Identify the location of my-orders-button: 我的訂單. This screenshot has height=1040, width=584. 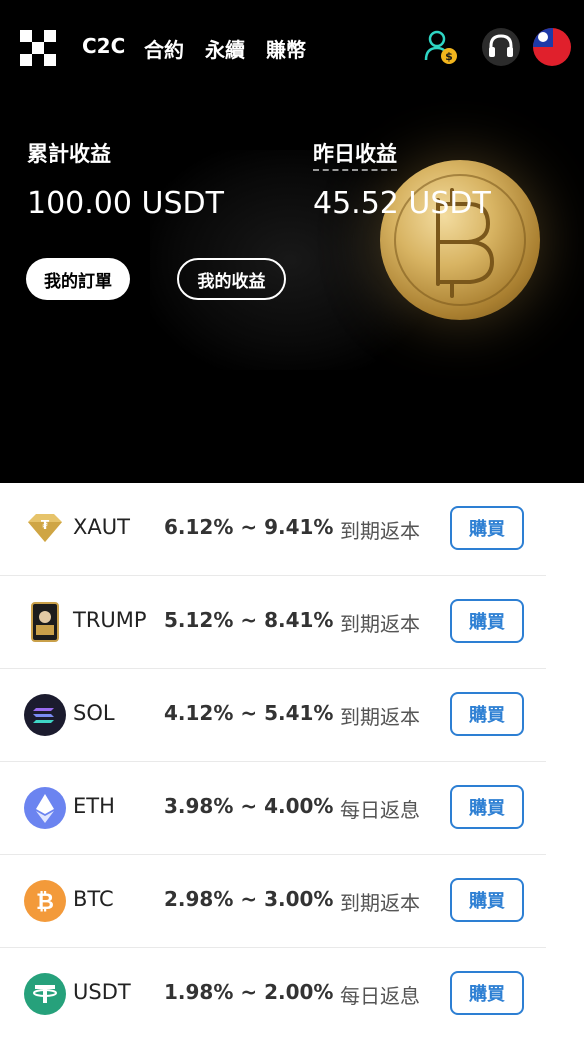
(78, 279).